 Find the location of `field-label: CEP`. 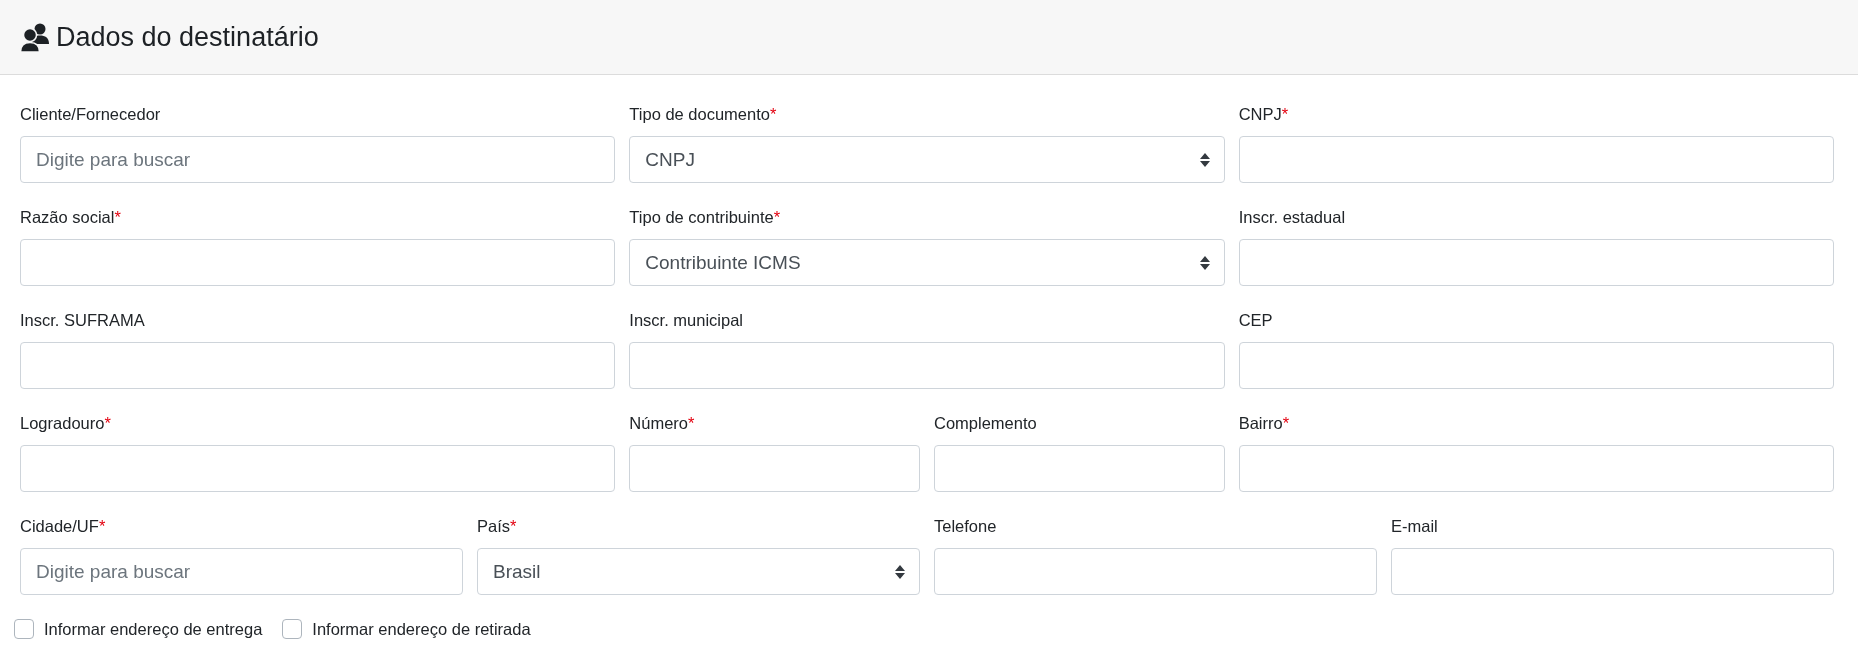

field-label: CEP is located at coordinates (1255, 320).